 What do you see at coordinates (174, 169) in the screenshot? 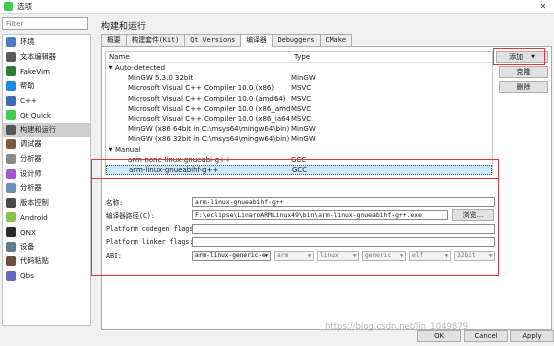
I see `compiler-name: arm-linux-gnueabihf-g++` at bounding box center [174, 169].